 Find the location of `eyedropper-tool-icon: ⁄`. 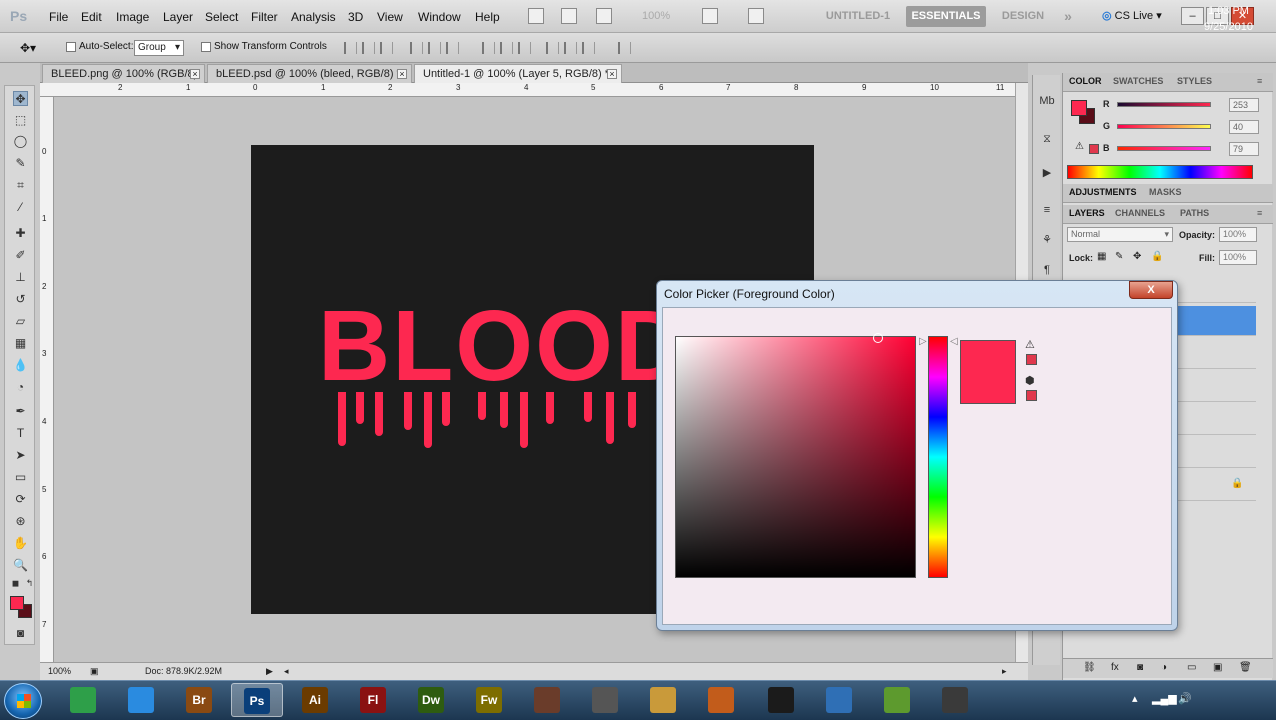

eyedropper-tool-icon: ⁄ is located at coordinates (20, 207).